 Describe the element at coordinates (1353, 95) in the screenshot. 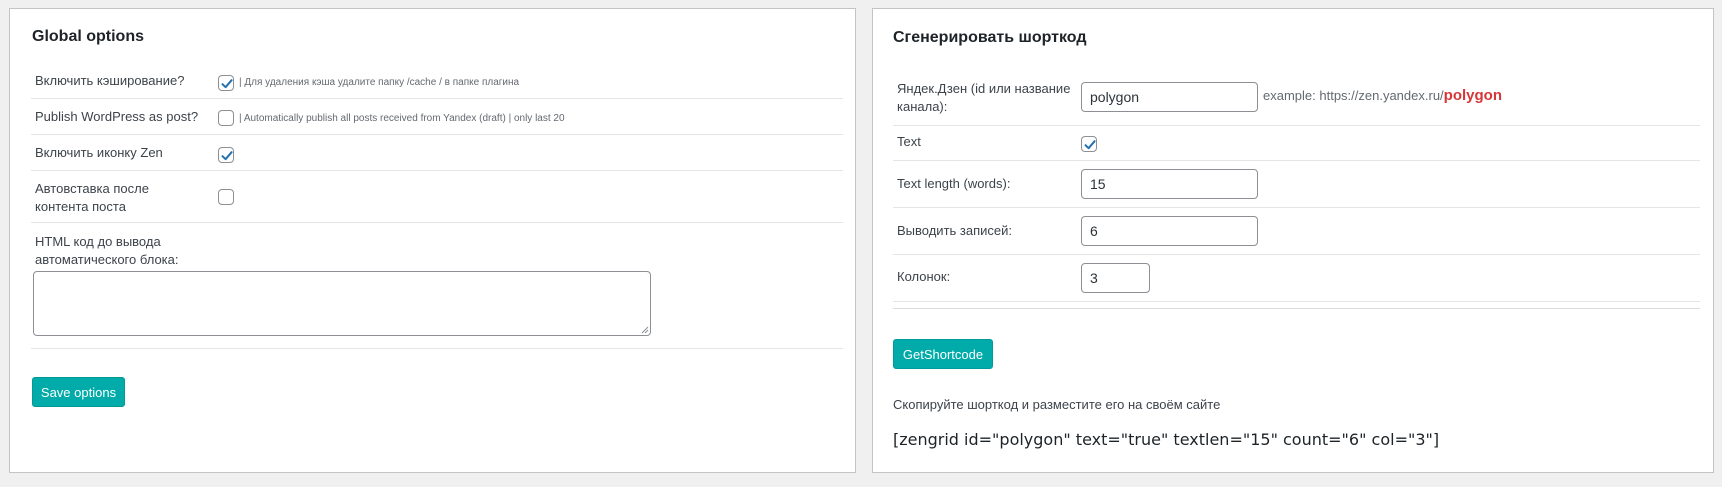

I see `example-prefix: example: https://zen.yandex.ru/` at that location.